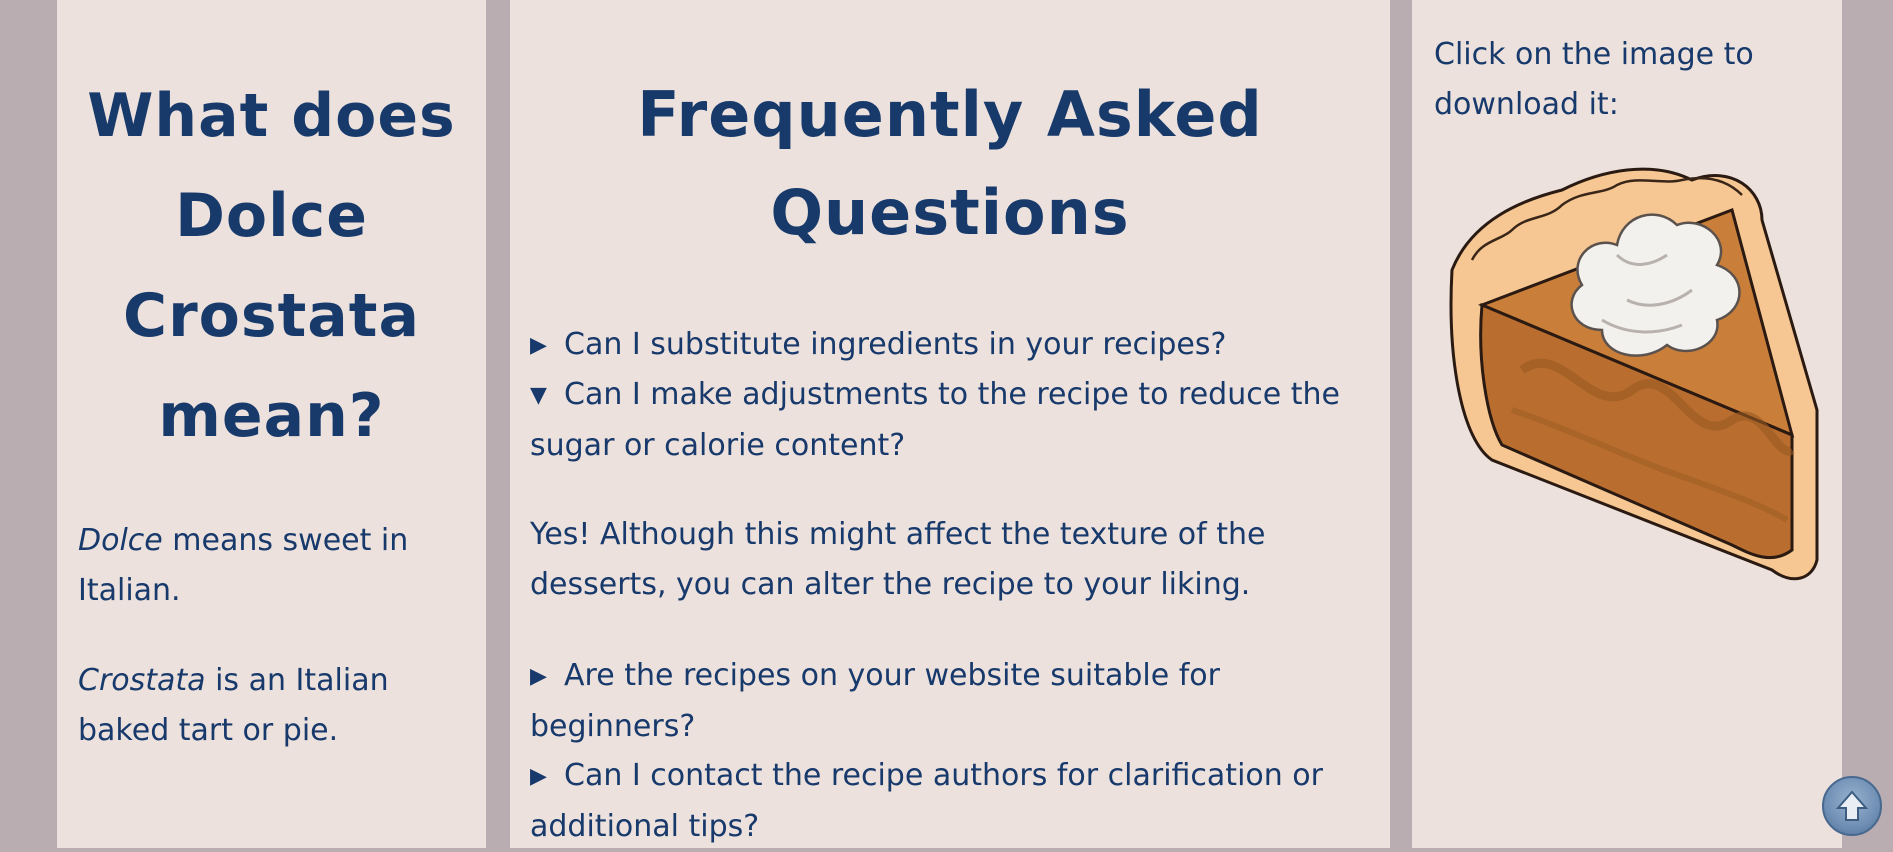 The height and width of the screenshot is (852, 1893). What do you see at coordinates (538, 395) in the screenshot?
I see `collapse-triangle-icon: ▼` at bounding box center [538, 395].